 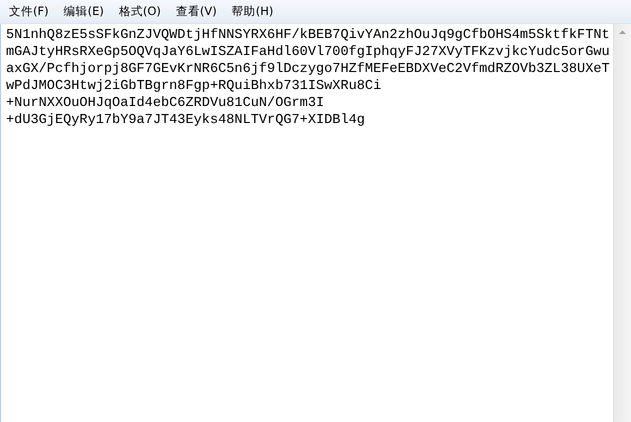 I want to click on menu-item: 帮助(H), so click(x=253, y=11).